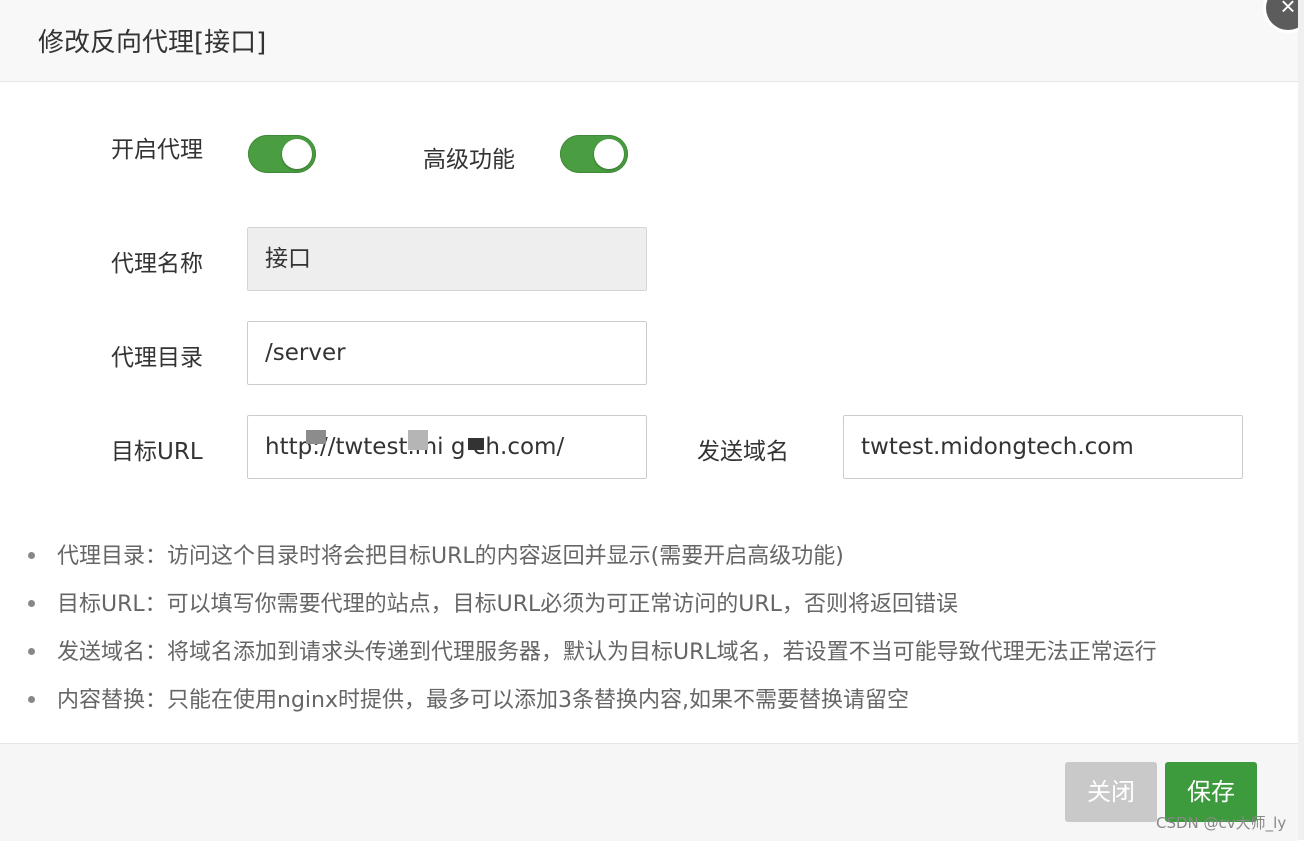 This screenshot has width=1304, height=841. I want to click on target-url-input: http://twtest.mi g ch.com/, so click(447, 447).